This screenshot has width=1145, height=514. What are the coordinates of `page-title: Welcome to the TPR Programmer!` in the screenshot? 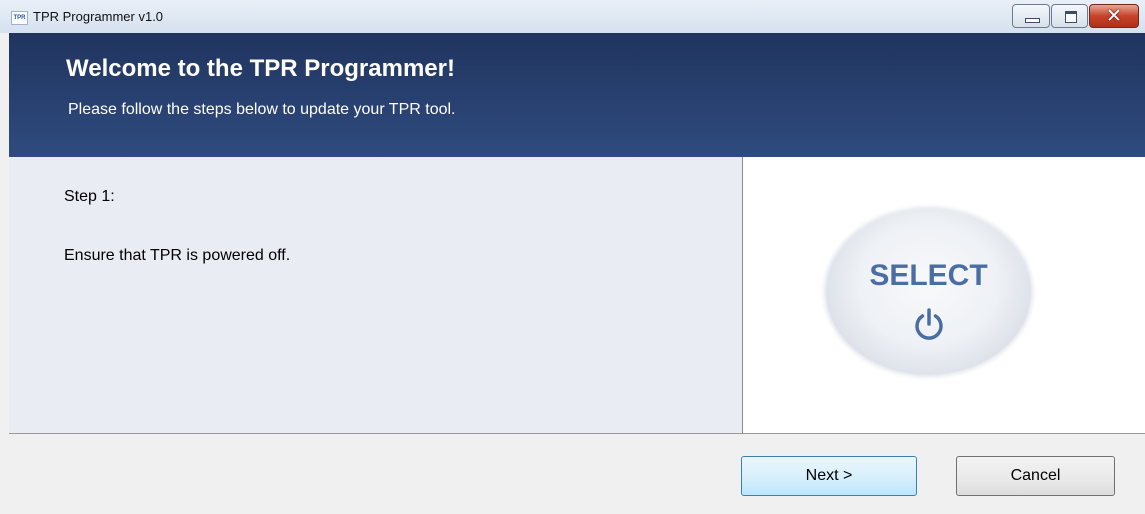 It's located at (260, 68).